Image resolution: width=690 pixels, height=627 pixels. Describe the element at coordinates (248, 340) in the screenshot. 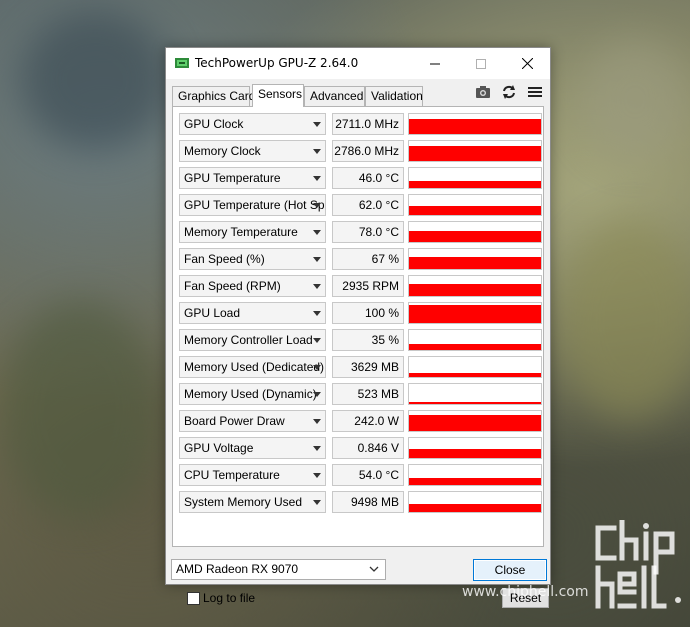

I see `sensor-name-label: Memory Controller Load` at that location.